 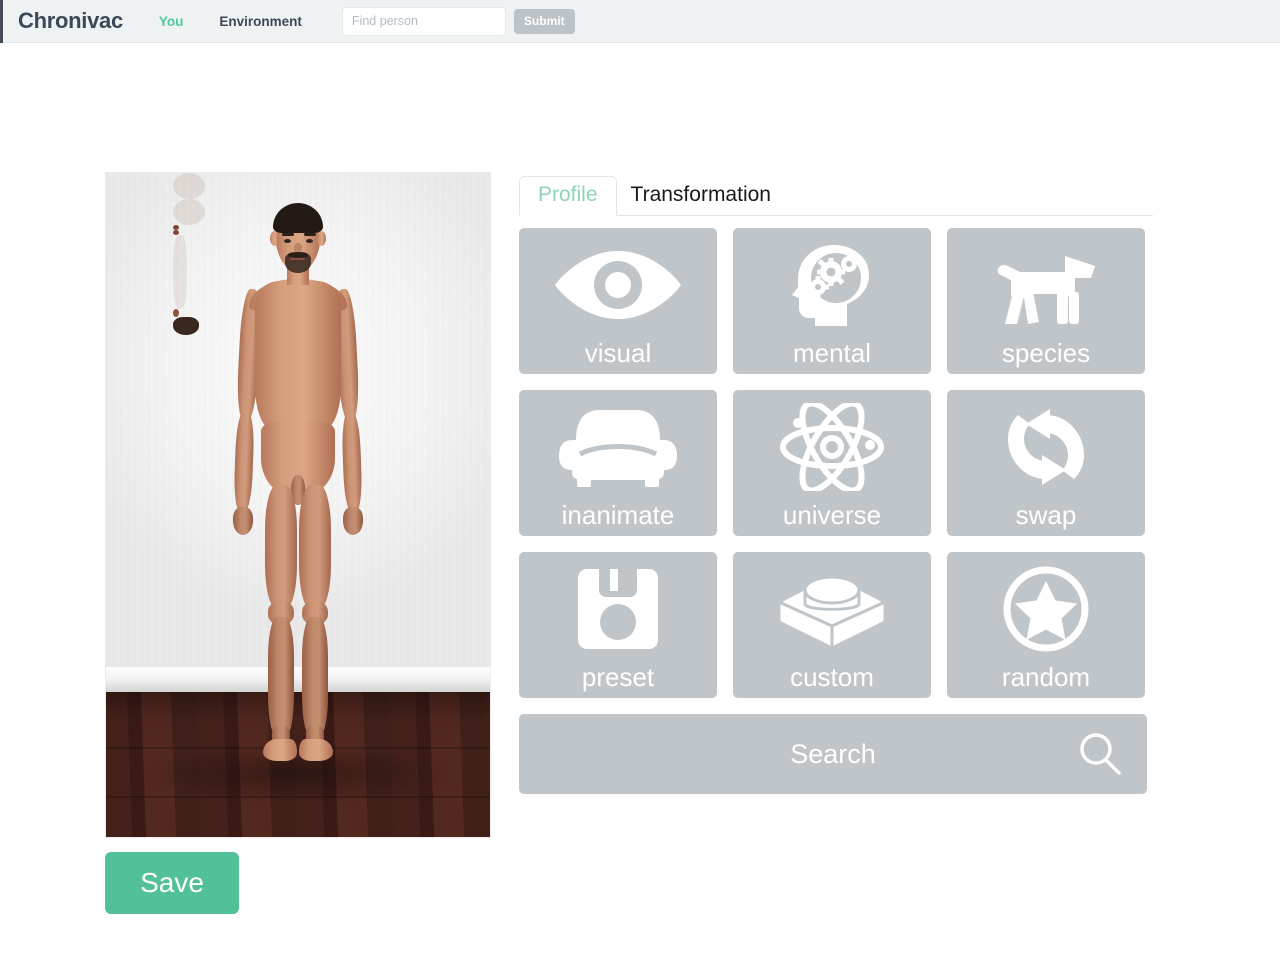 I want to click on eye-icon, so click(x=618, y=285).